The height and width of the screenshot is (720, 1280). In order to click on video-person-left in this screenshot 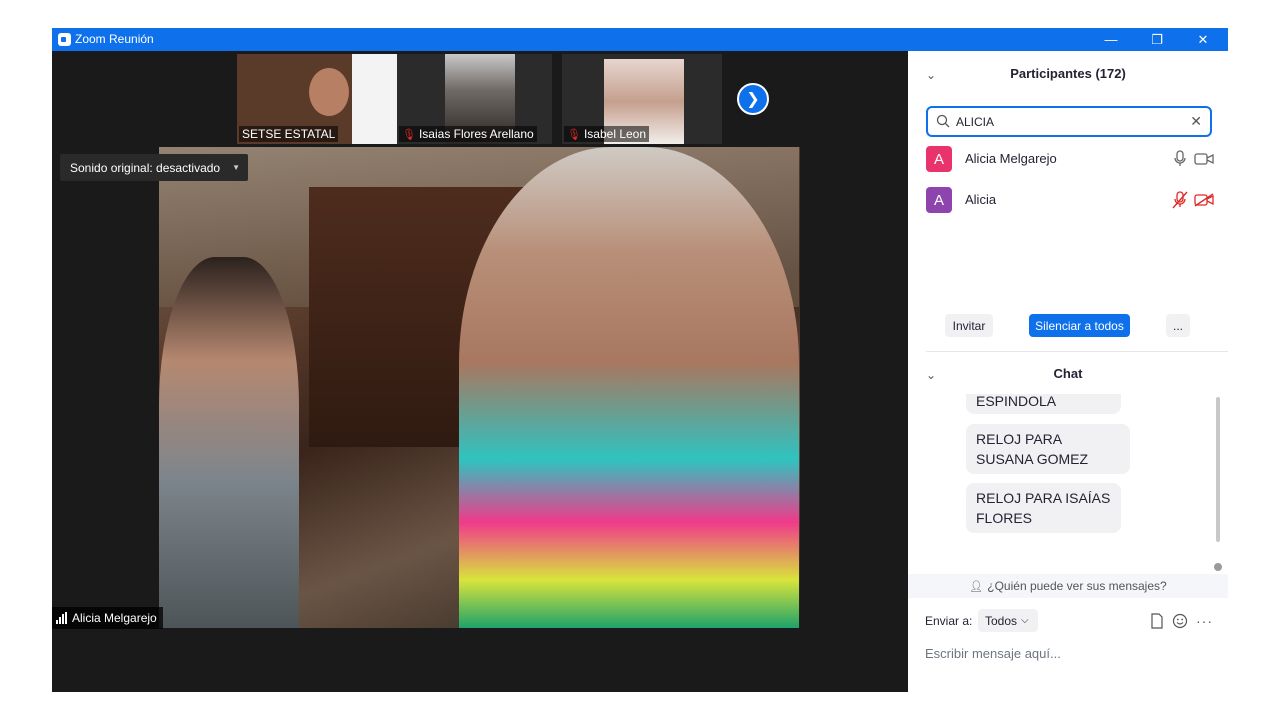, I will do `click(229, 442)`.